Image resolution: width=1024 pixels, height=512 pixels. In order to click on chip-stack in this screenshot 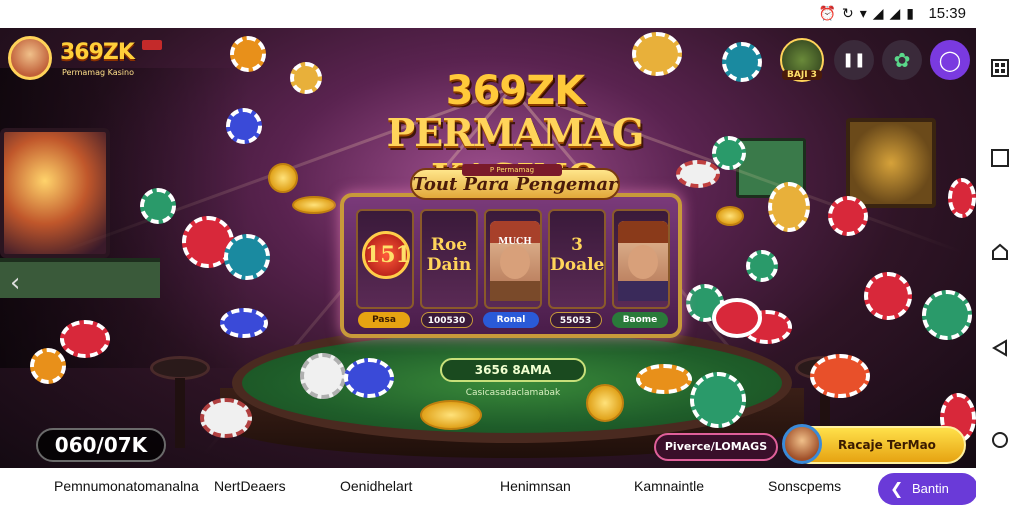, I will do `click(737, 318)`.